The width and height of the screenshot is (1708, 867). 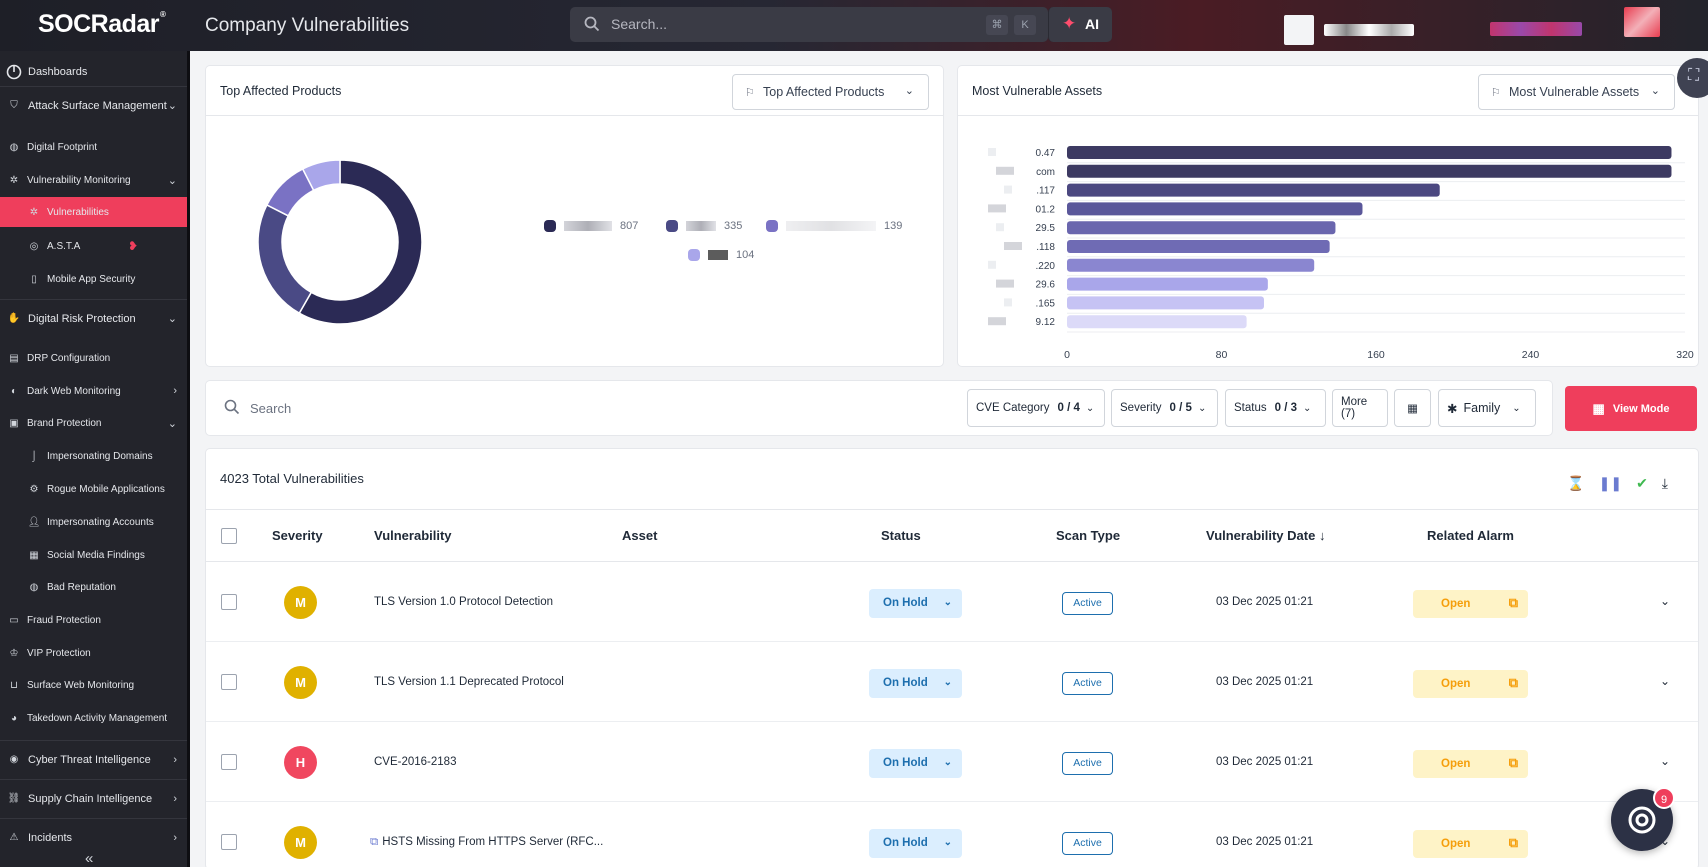 What do you see at coordinates (89, 858) in the screenshot?
I see `collapse-sidebar-icon: «` at bounding box center [89, 858].